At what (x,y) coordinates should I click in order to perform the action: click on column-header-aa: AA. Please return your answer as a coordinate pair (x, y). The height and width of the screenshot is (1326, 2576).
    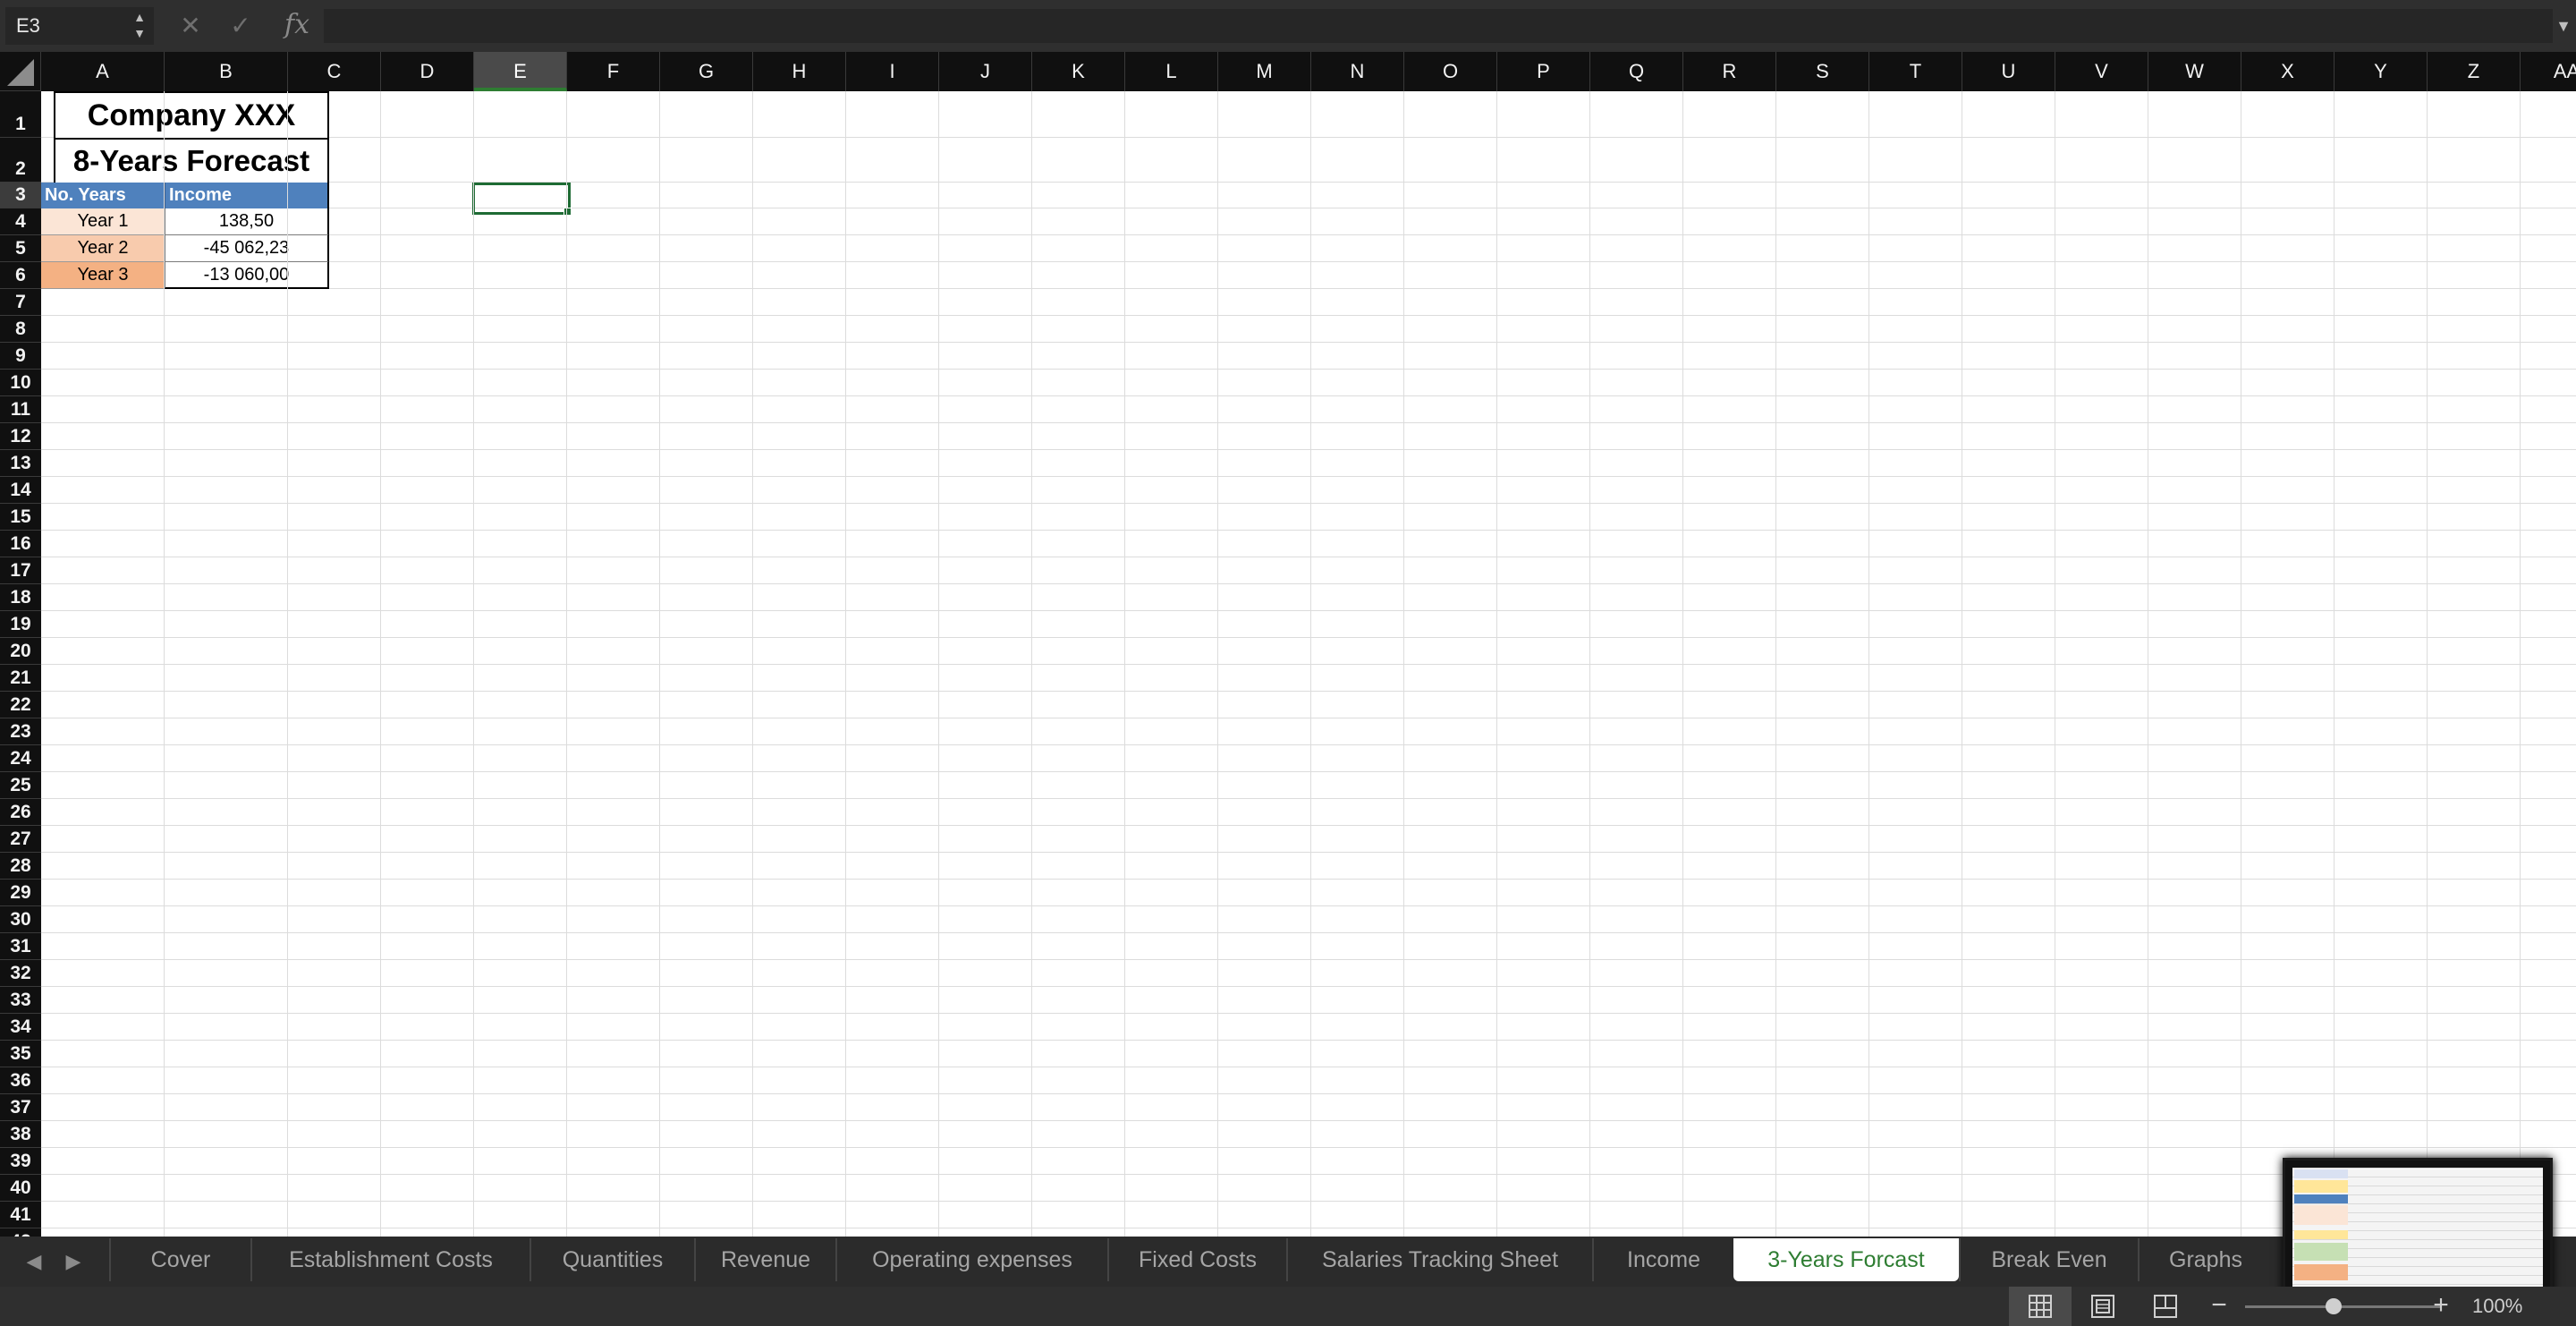
    Looking at the image, I should click on (2548, 71).